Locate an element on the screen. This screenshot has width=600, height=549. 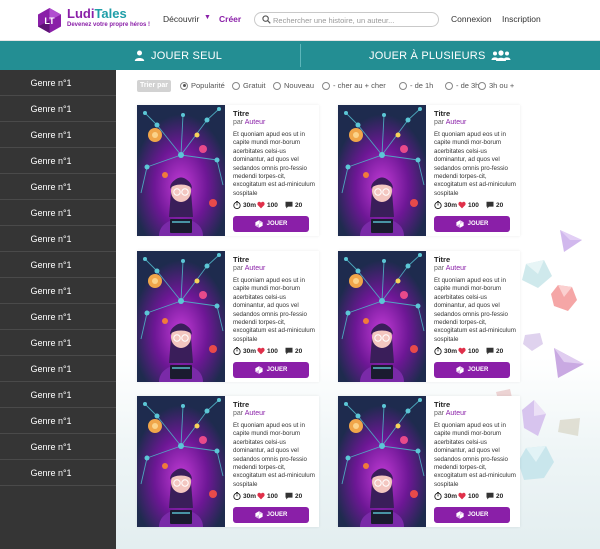
timer-icon is located at coordinates (237, 205).